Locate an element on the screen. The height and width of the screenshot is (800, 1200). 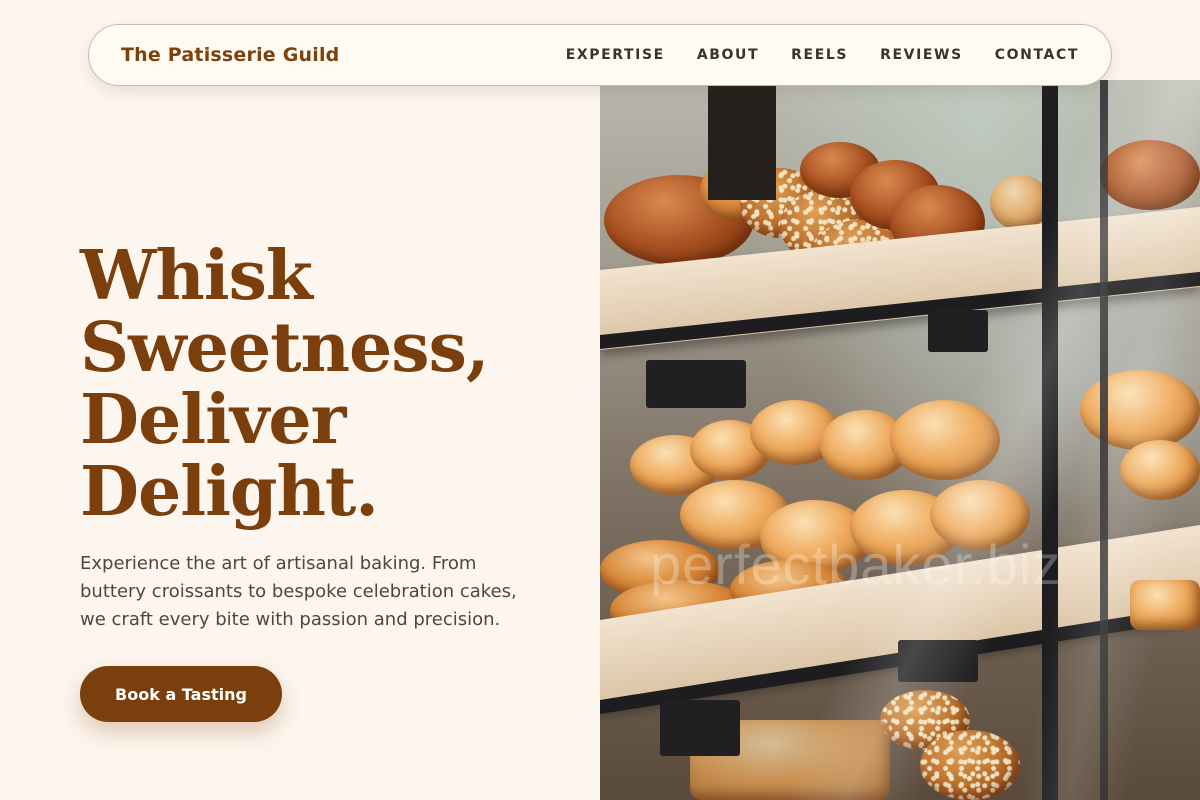
brand-logo-text: The Patisserie Guild is located at coordinates (230, 55).